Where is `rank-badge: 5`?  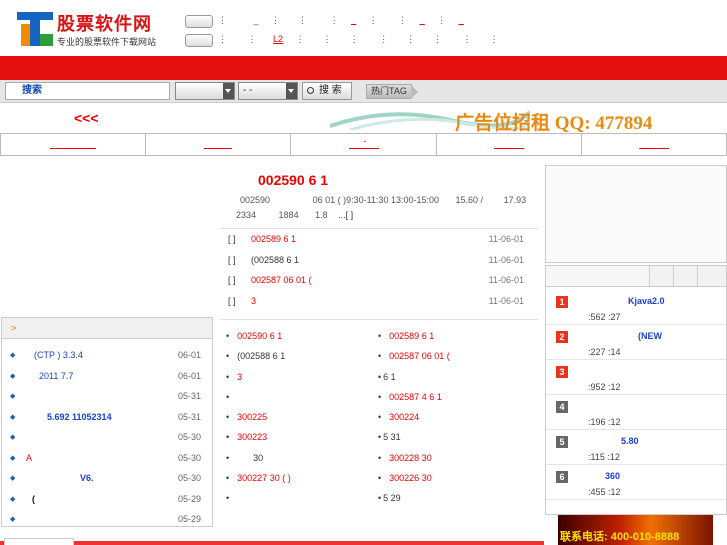
rank-badge: 5 is located at coordinates (562, 442).